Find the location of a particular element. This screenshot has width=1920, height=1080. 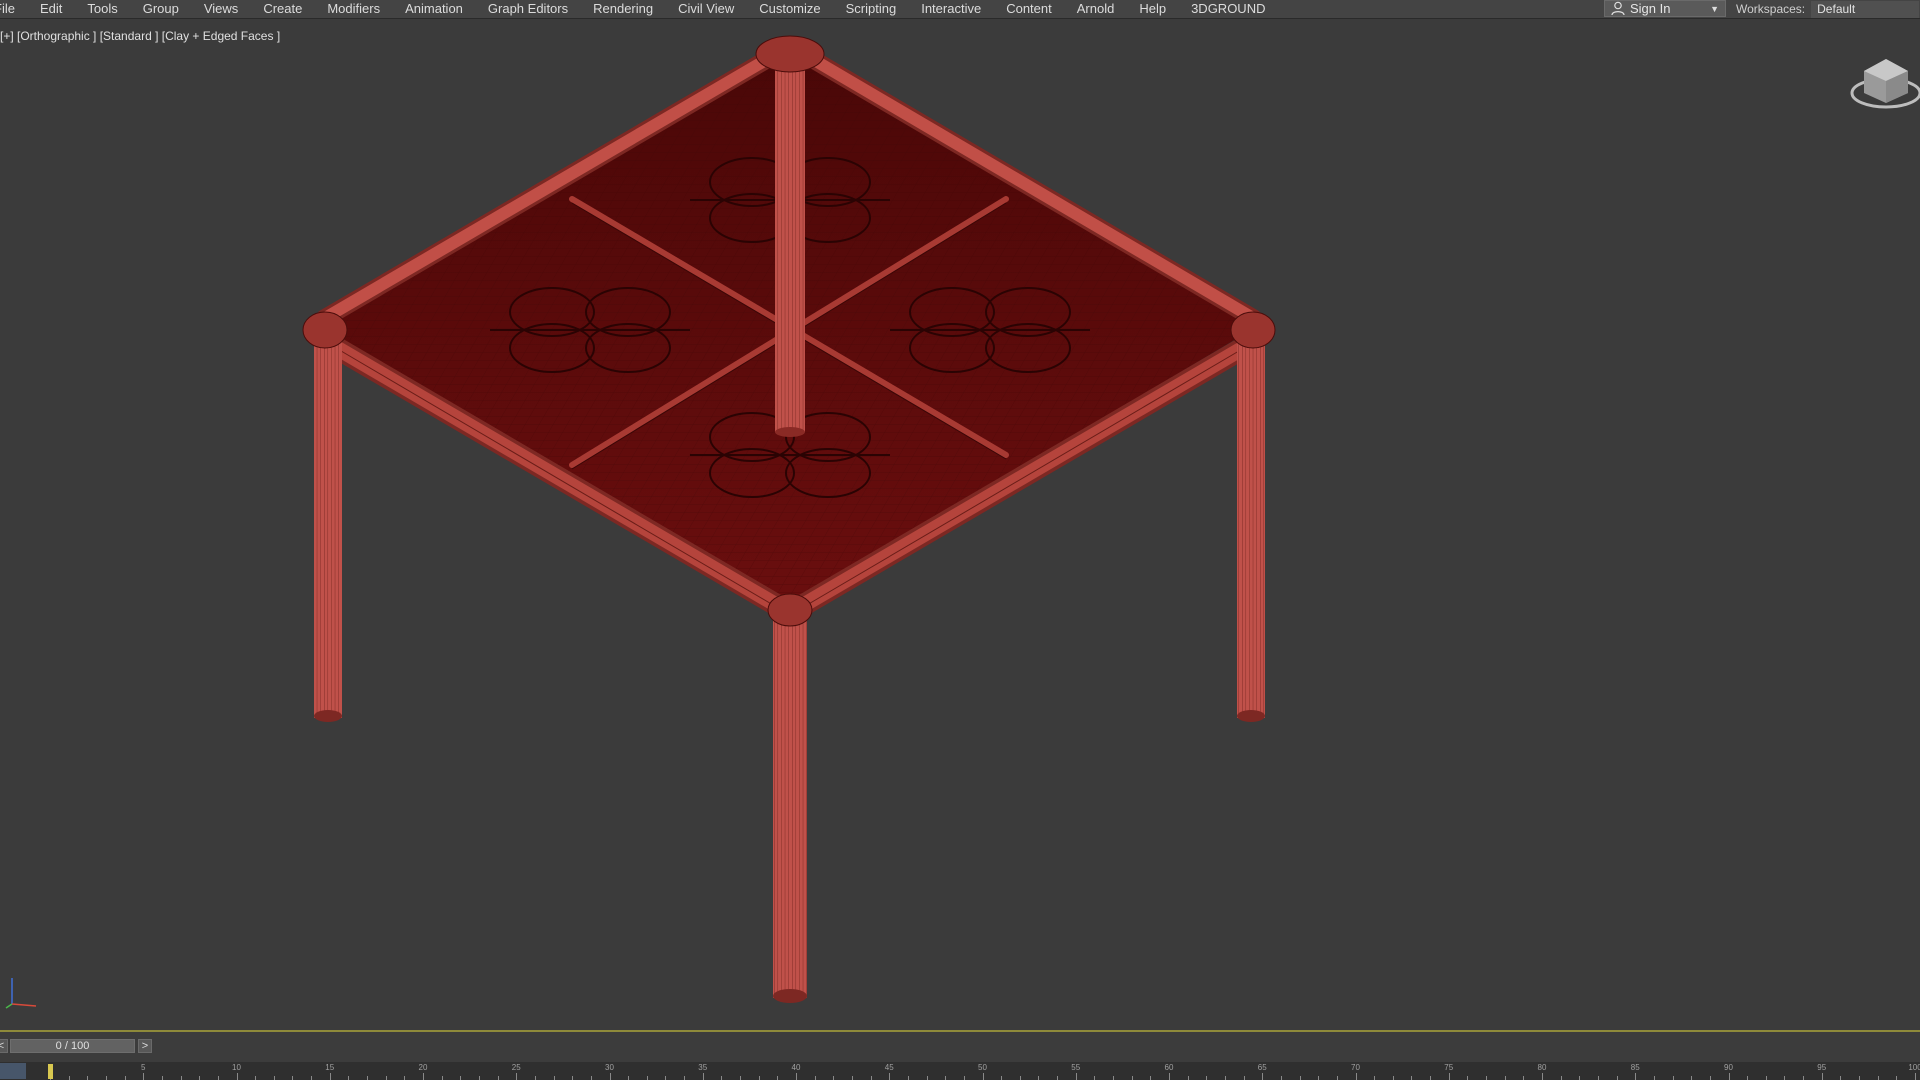

menu-scripting: Scripting is located at coordinates (871, 9).